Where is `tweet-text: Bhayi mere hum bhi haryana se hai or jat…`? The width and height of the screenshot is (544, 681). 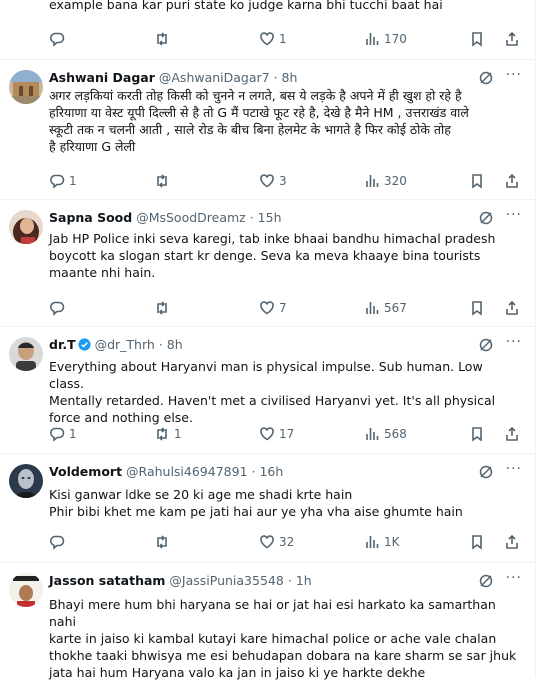 tweet-text: Bhayi mere hum bhi haryana se hai or jat… is located at coordinates (283, 638).